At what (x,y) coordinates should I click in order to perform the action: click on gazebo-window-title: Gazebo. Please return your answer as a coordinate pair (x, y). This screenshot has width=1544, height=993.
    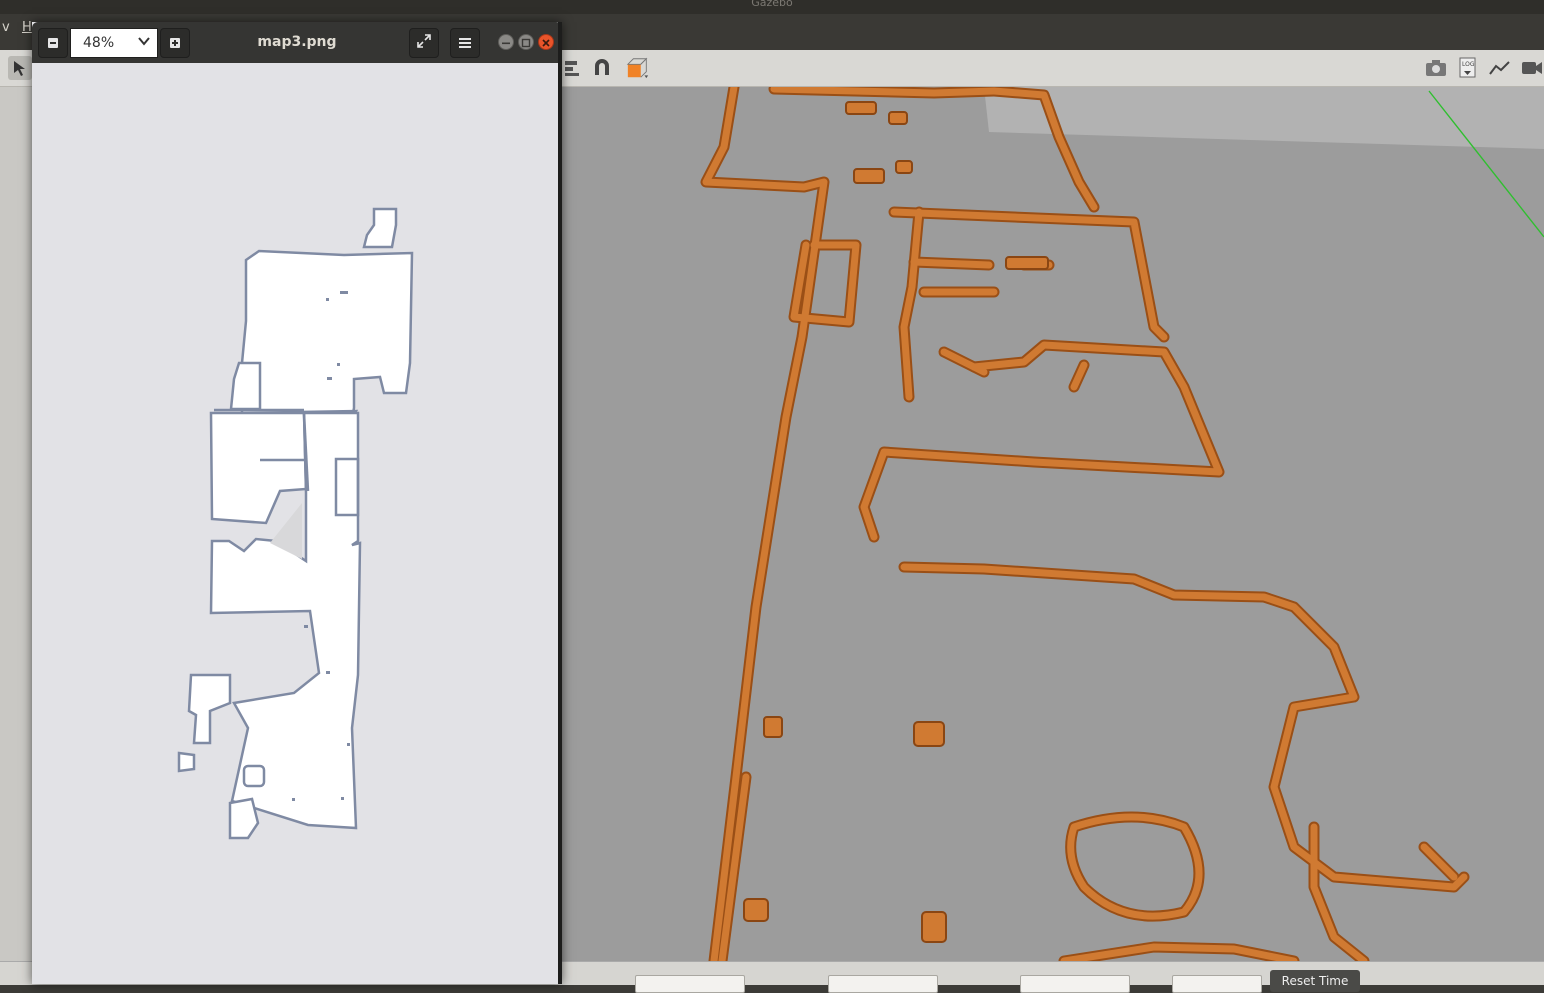
    Looking at the image, I should click on (772, 4).